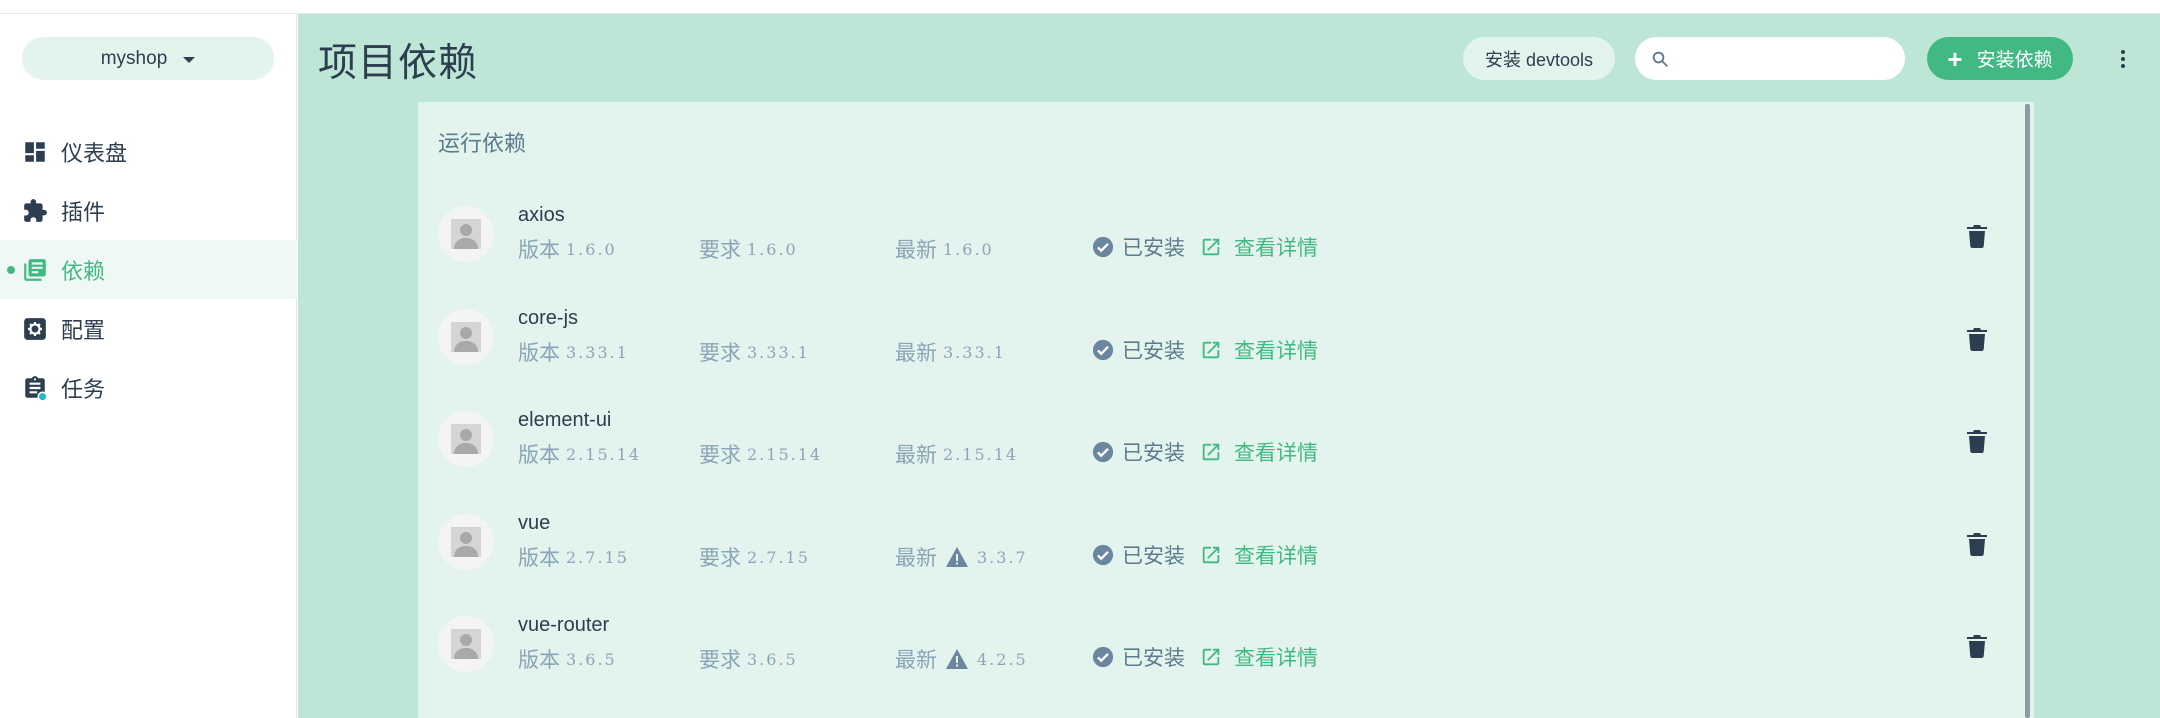 Image resolution: width=2160 pixels, height=718 pixels. I want to click on latest-version: 最新 2.15.14, so click(956, 454).